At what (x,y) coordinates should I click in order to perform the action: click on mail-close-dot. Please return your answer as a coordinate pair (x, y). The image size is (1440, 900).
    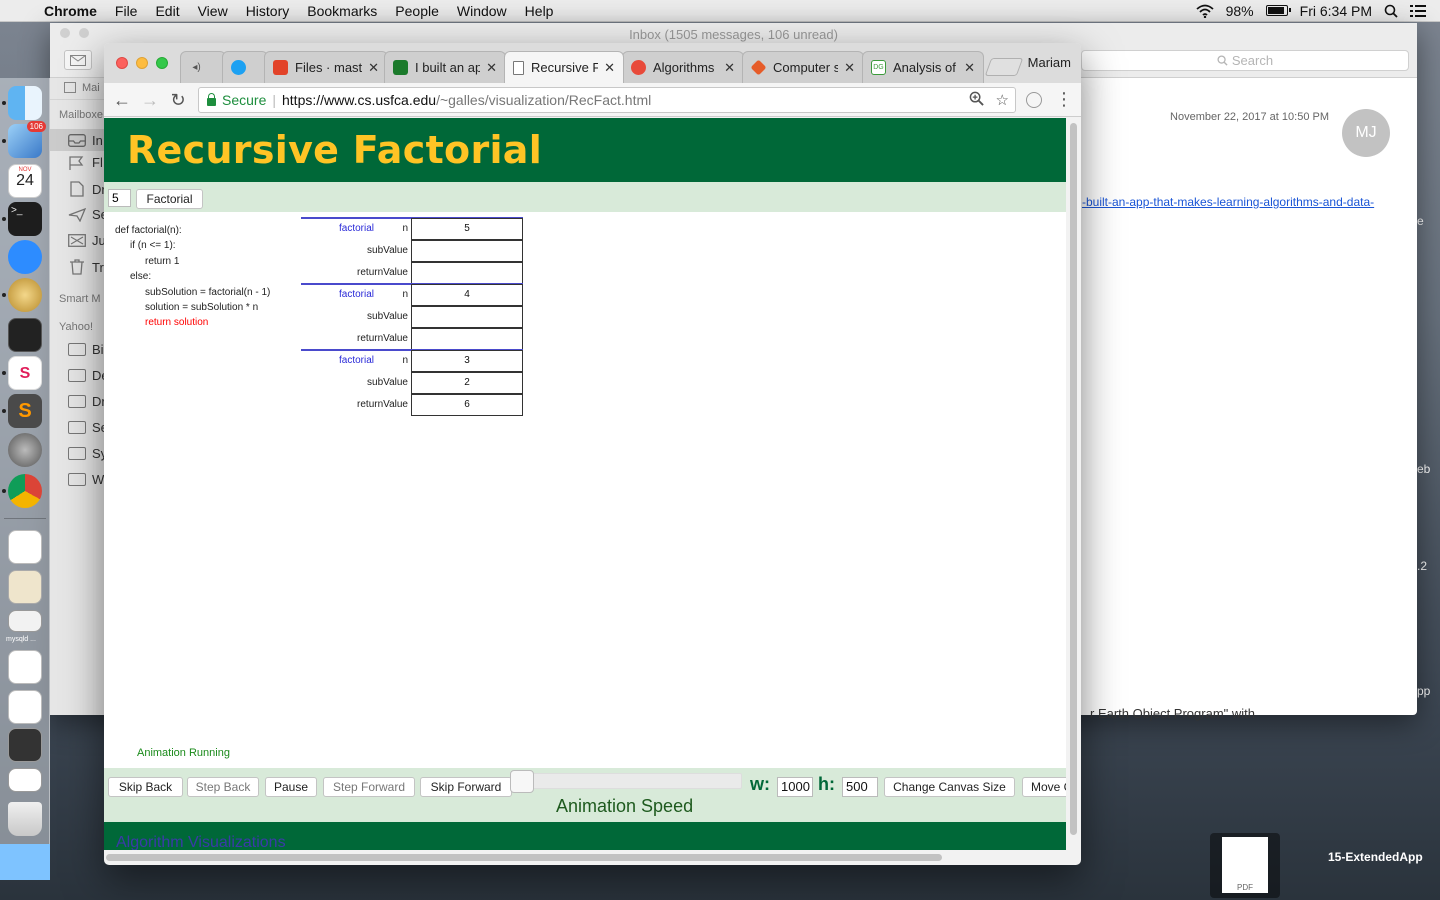
    Looking at the image, I should click on (65, 33).